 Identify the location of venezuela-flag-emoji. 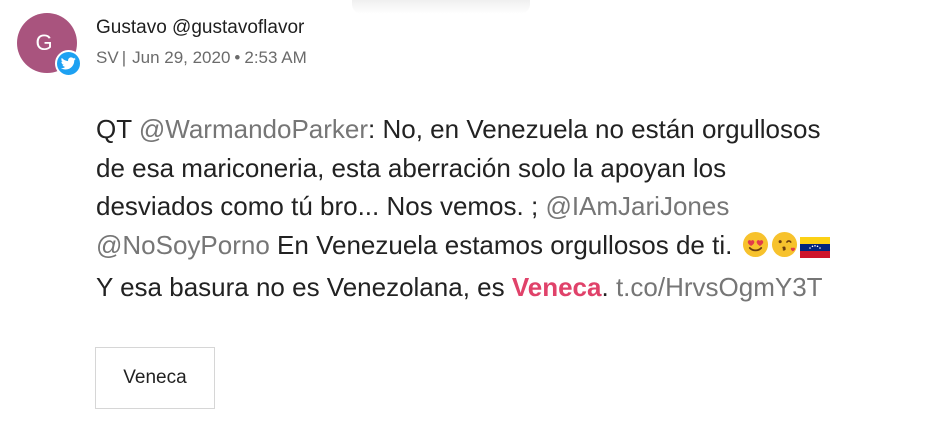
(814, 249).